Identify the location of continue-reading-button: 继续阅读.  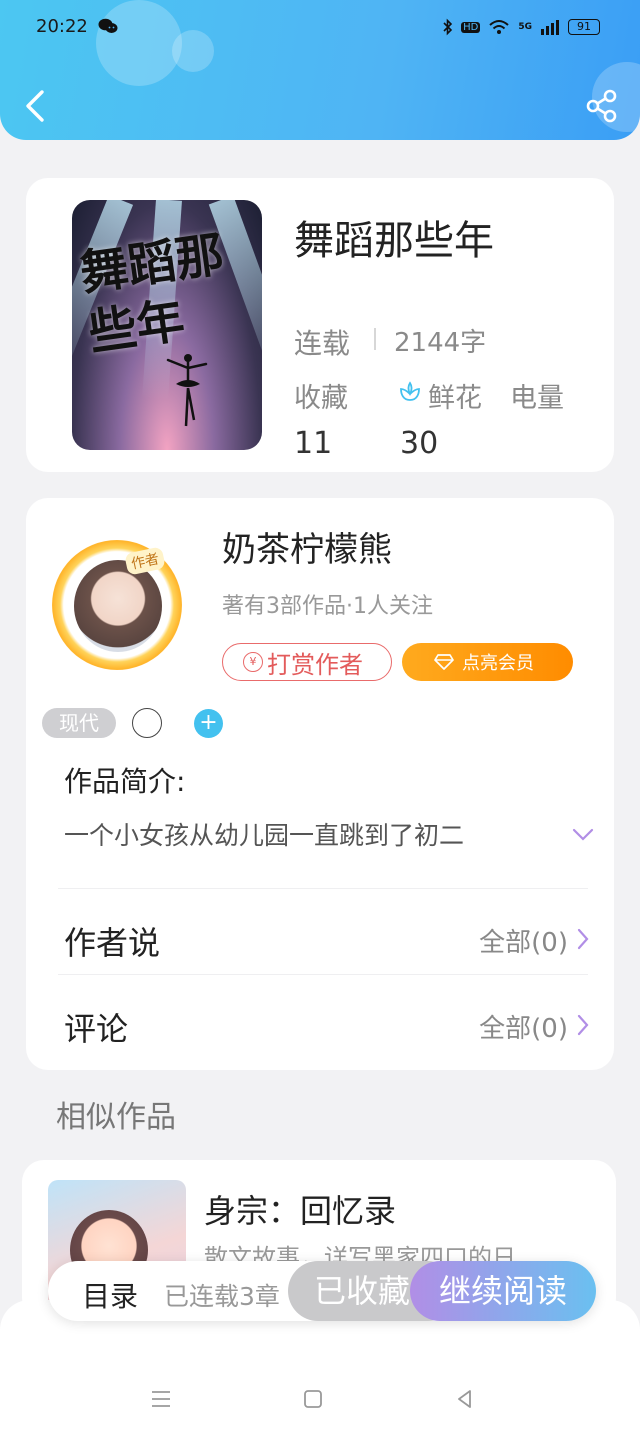
(503, 1291).